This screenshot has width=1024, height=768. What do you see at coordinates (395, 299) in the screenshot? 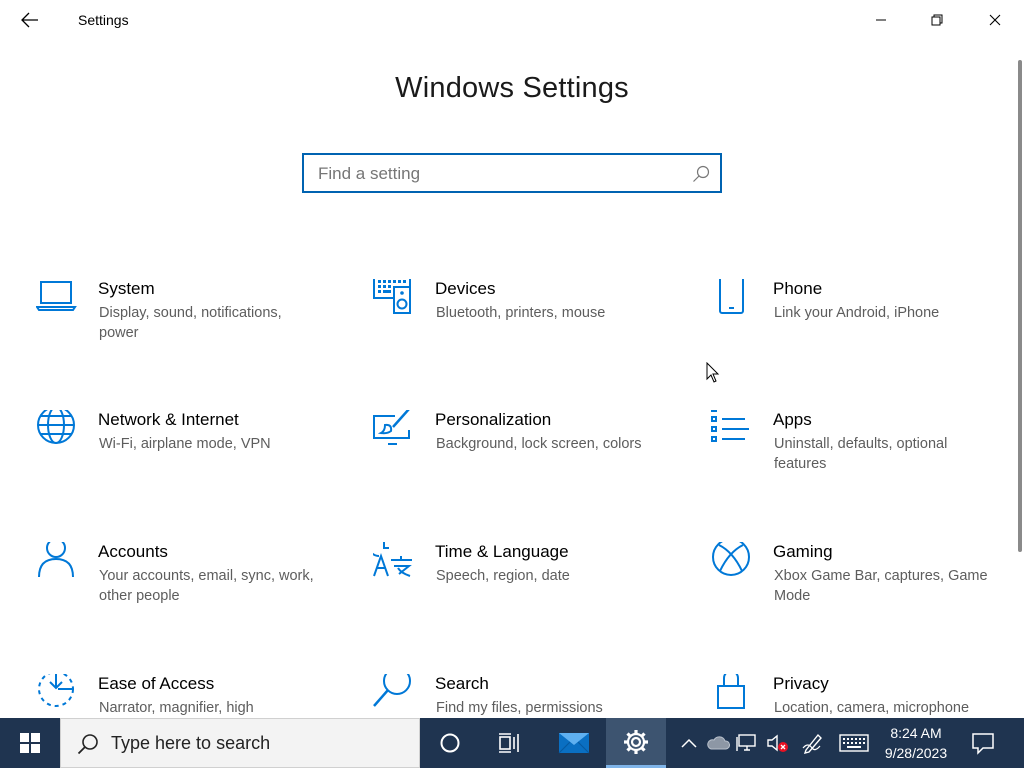
I see `keyboard-speaker-icon` at bounding box center [395, 299].